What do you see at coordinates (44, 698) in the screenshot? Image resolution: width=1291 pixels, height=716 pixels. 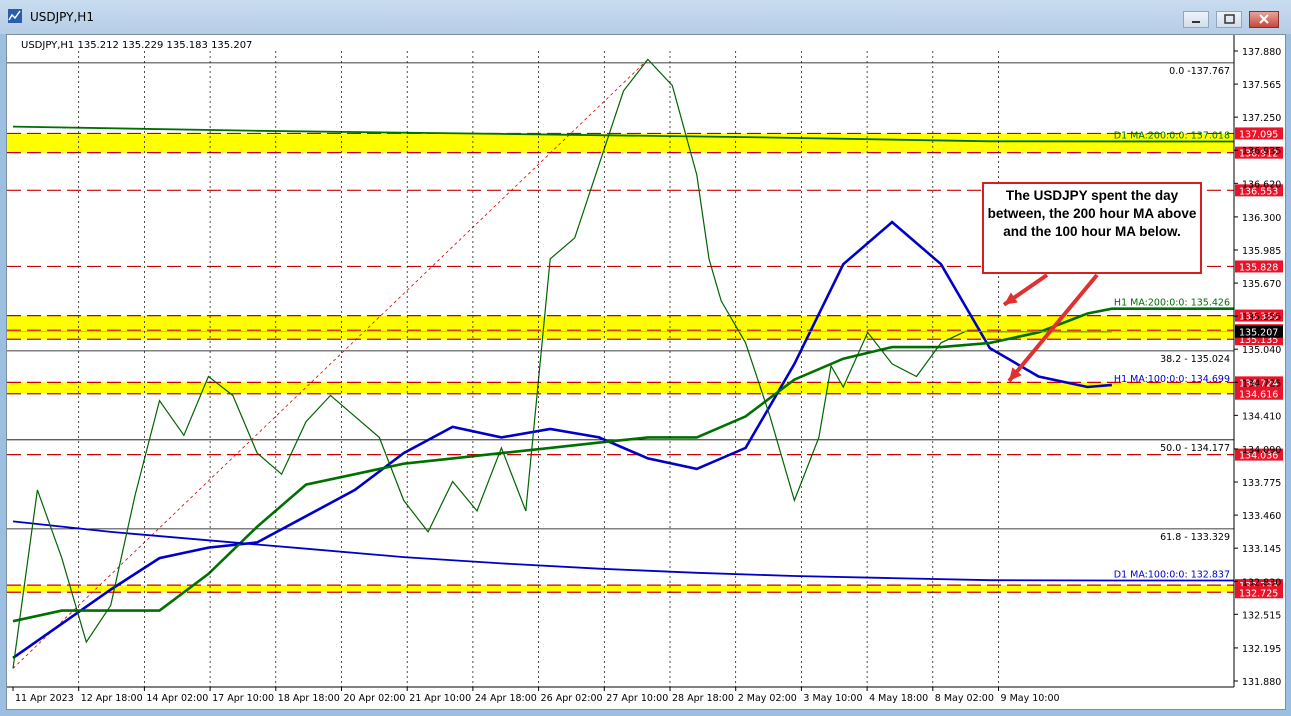 I see `x-tick-label: 11 Apr 2023` at bounding box center [44, 698].